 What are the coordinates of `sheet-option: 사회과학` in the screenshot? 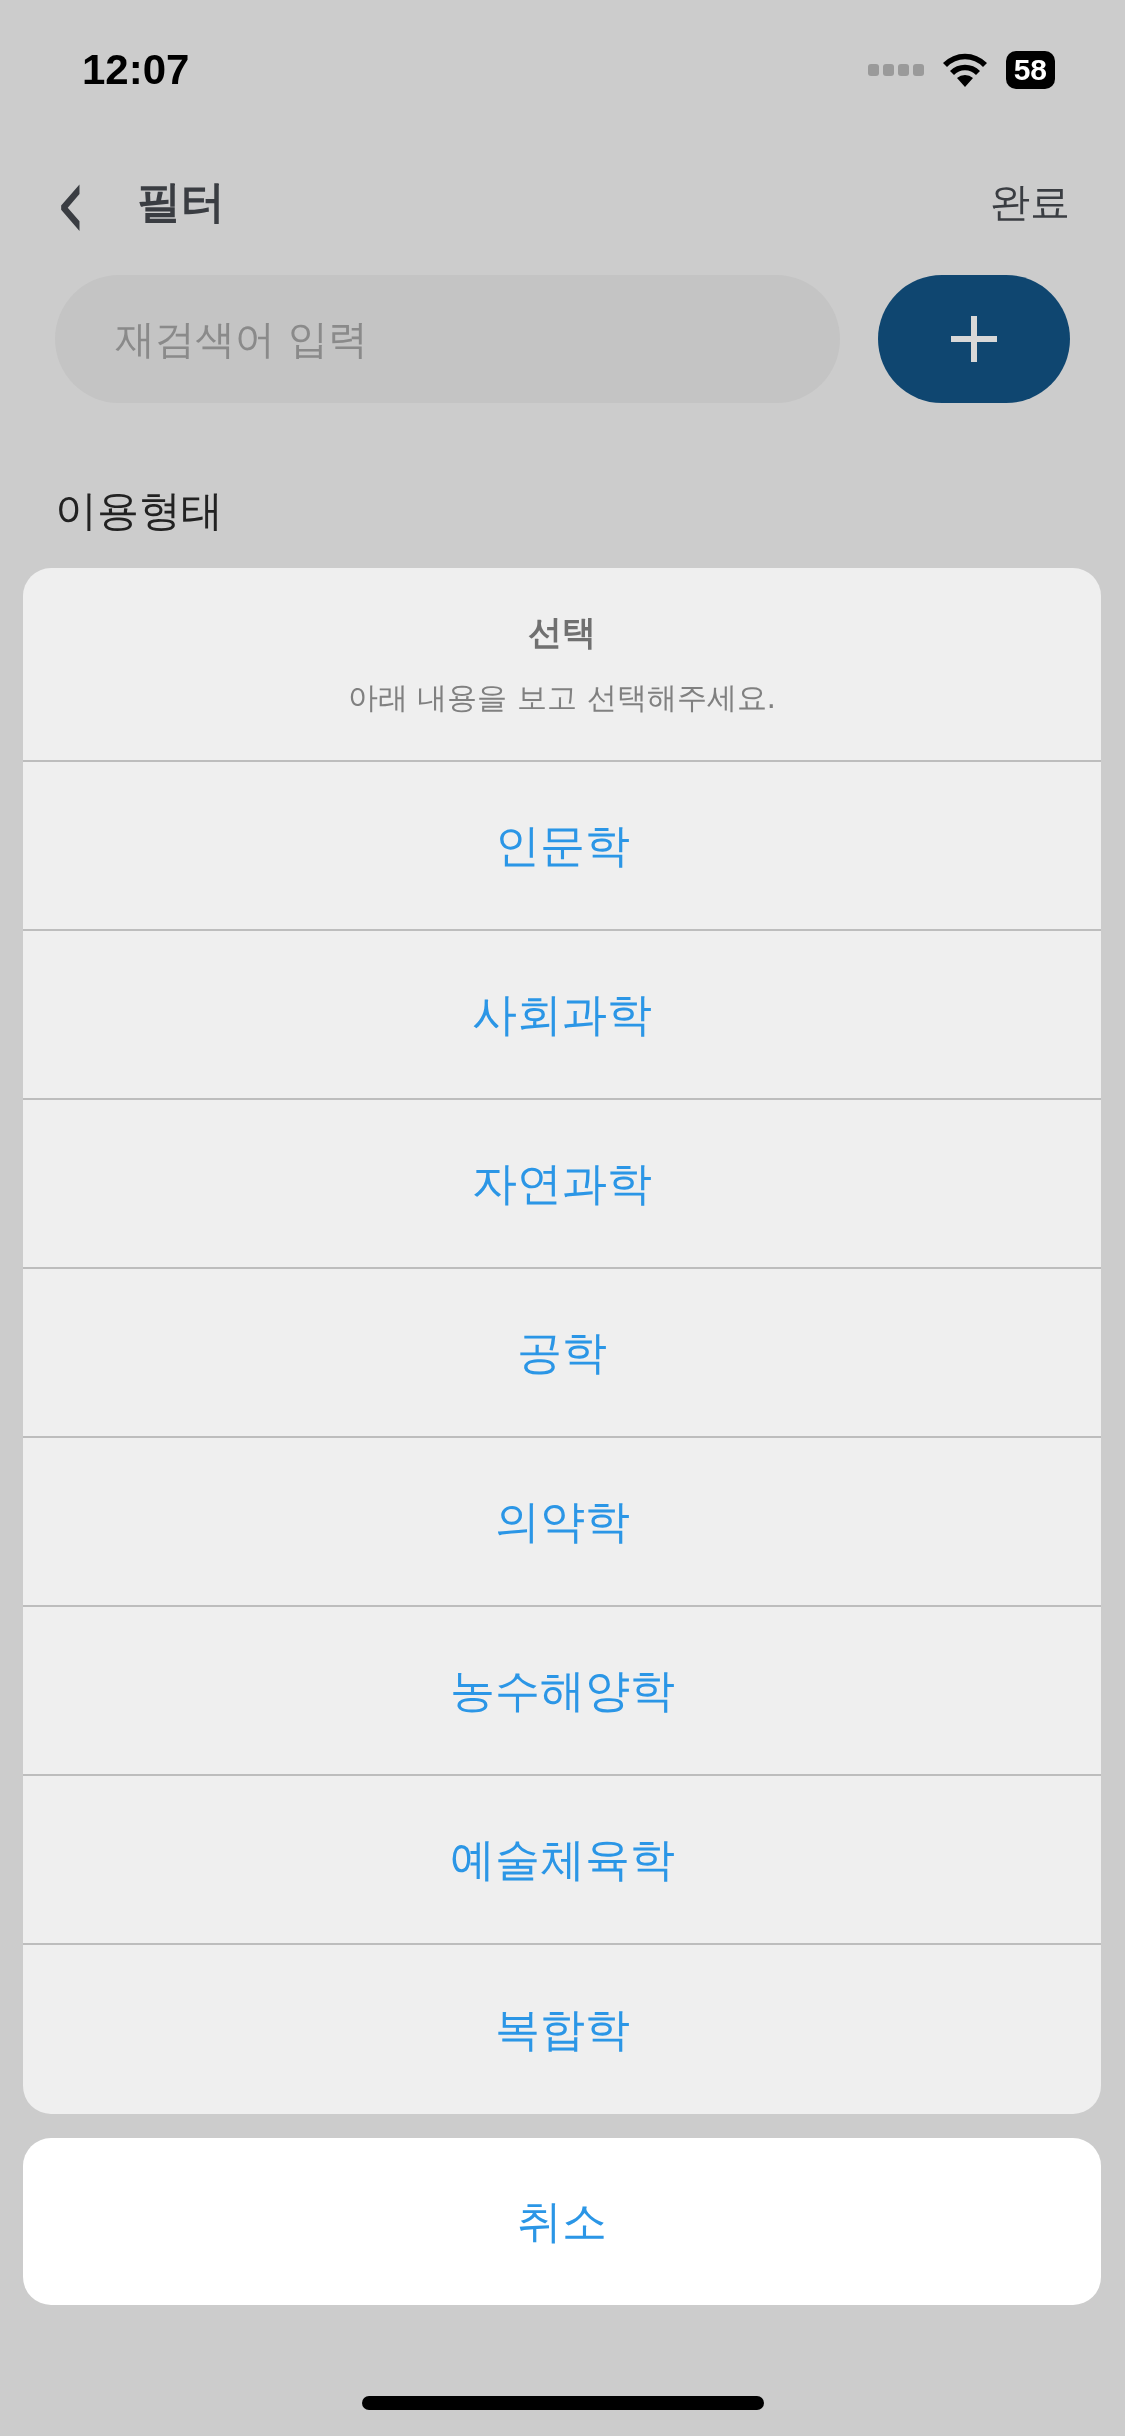 It's located at (562, 1015).